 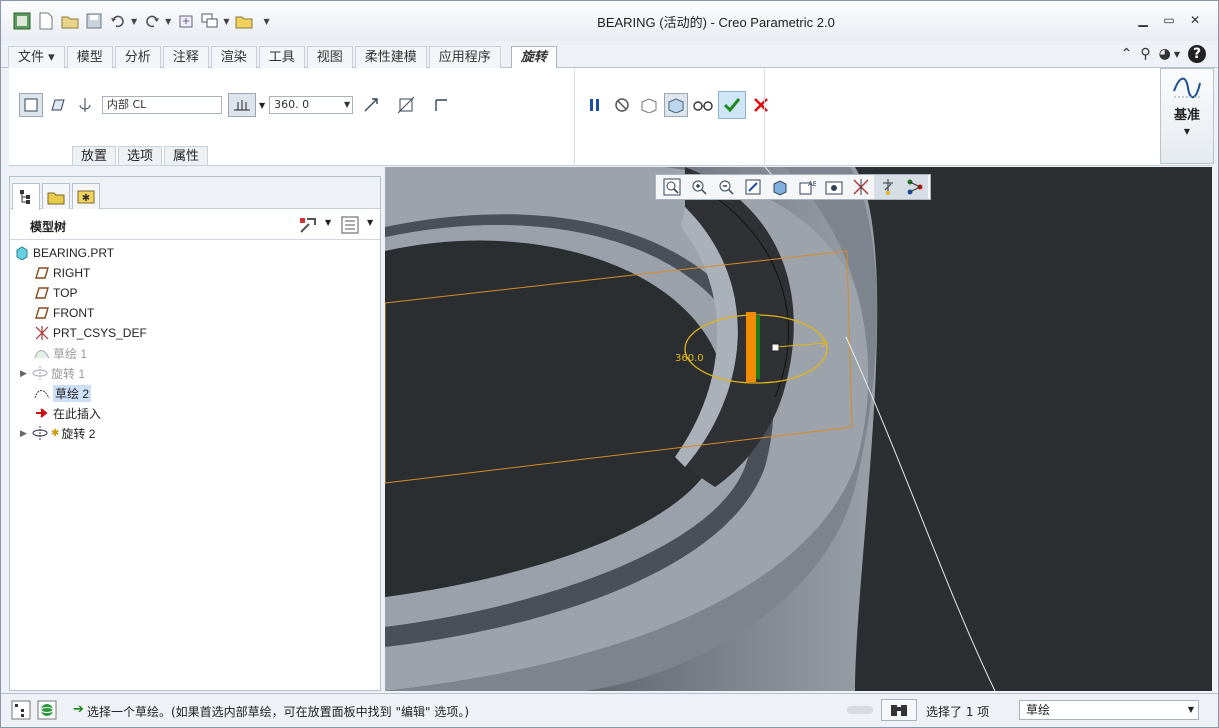 What do you see at coordinates (26, 196) in the screenshot?
I see `model-tree-tab-icon` at bounding box center [26, 196].